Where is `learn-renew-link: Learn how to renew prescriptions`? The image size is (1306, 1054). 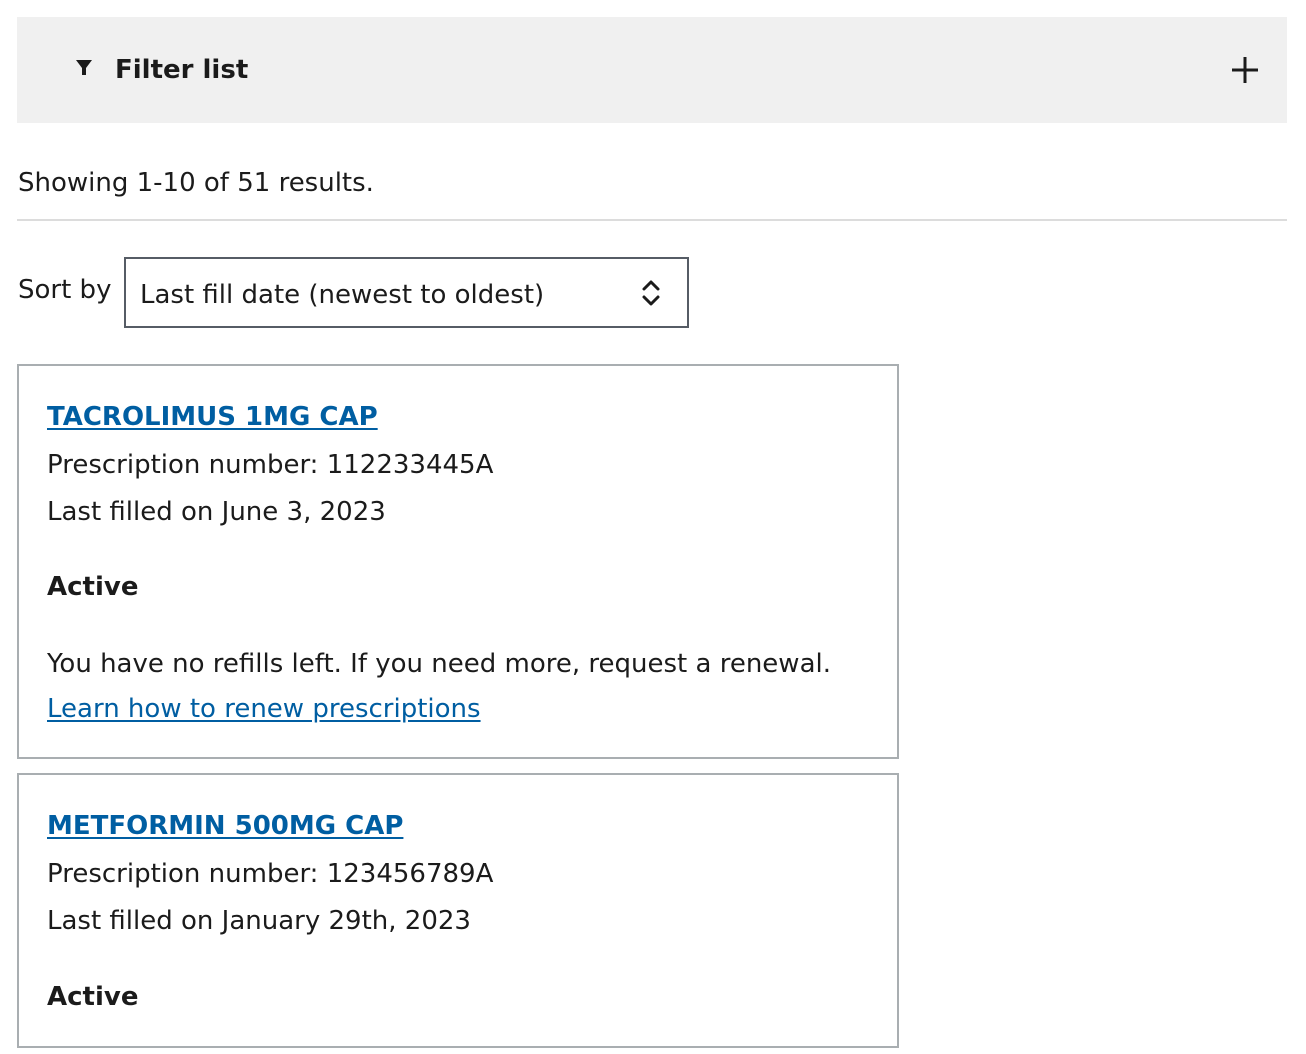
learn-renew-link: Learn how to renew prescriptions is located at coordinates (264, 709).